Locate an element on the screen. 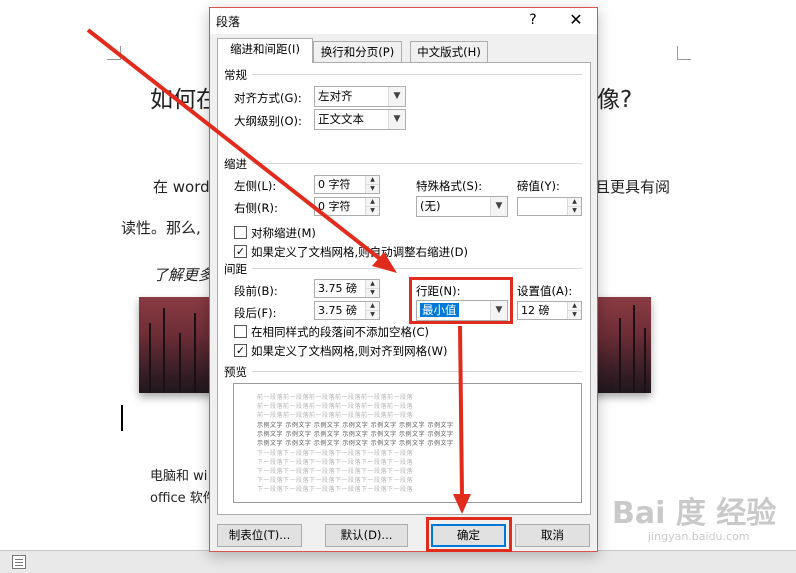 This screenshot has height=573, width=796. section-indent: 缩进 is located at coordinates (235, 164).